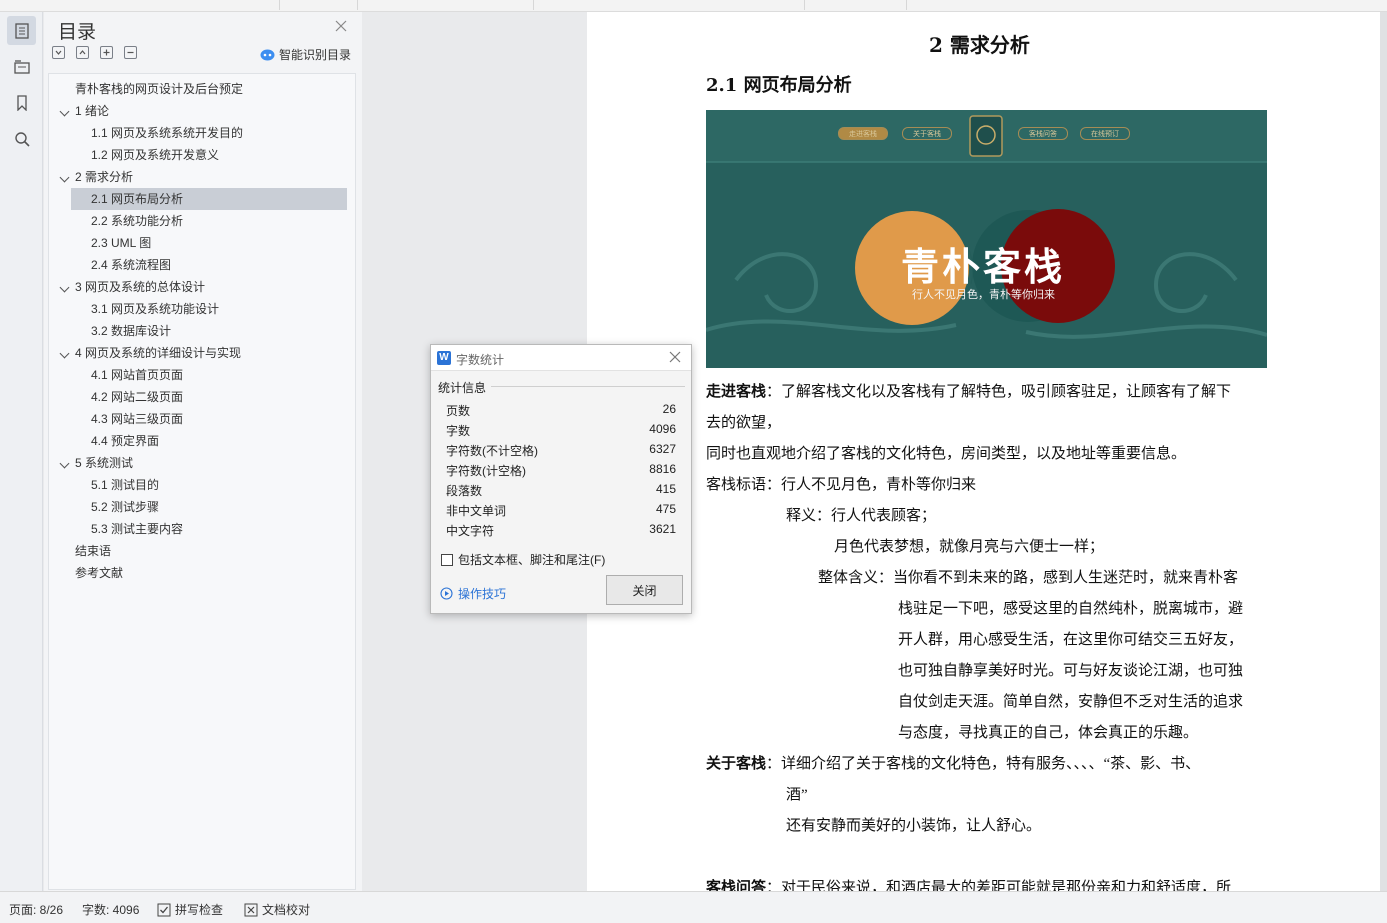 The image size is (1387, 923). Describe the element at coordinates (736, 764) in the screenshot. I see `bold-heading-term: 关于客栈` at that location.